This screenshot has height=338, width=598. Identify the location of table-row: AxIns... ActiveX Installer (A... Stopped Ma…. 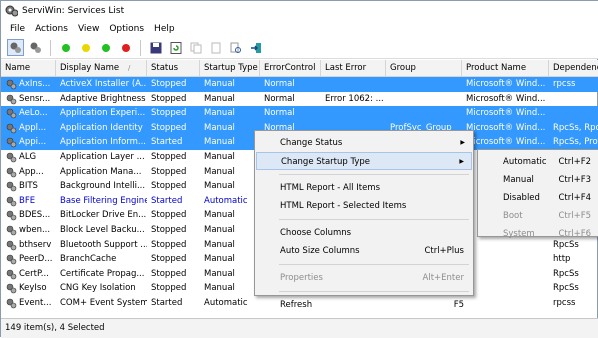
(299, 84).